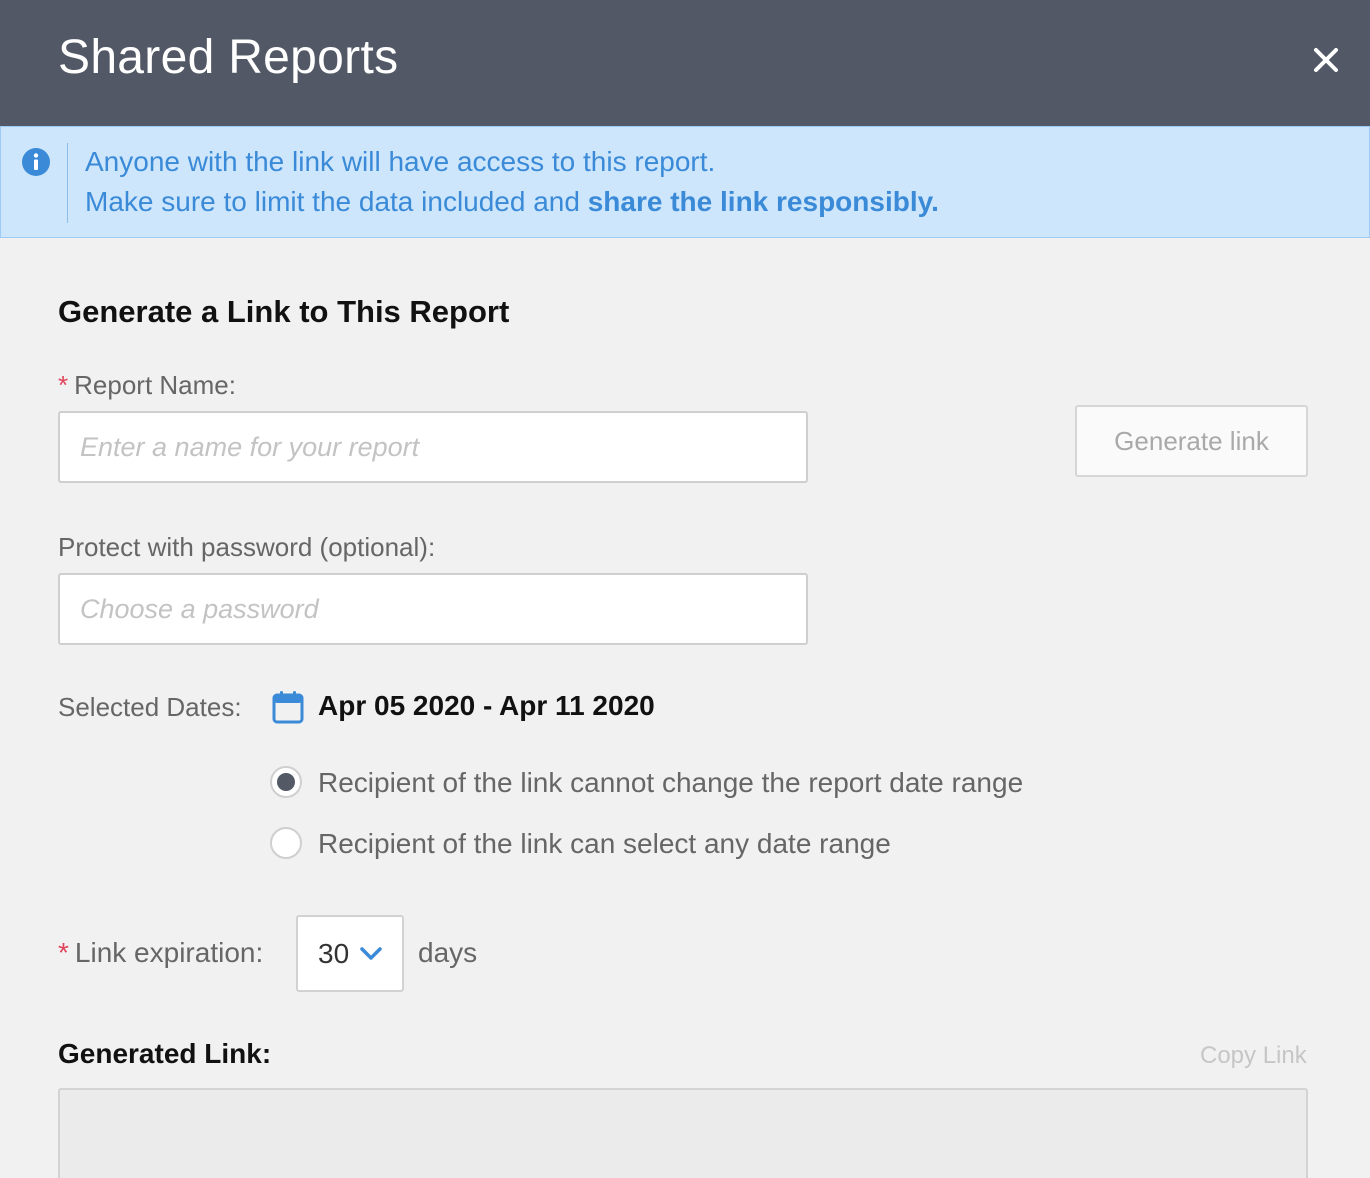 This screenshot has height=1178, width=1370. Describe the element at coordinates (448, 952) in the screenshot. I see `expiration-unit: days` at that location.